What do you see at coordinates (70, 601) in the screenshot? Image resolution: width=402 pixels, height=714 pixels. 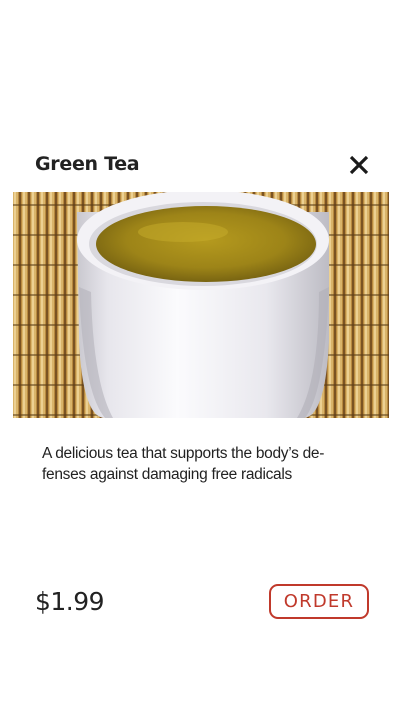 I see `item-price: $1.99` at bounding box center [70, 601].